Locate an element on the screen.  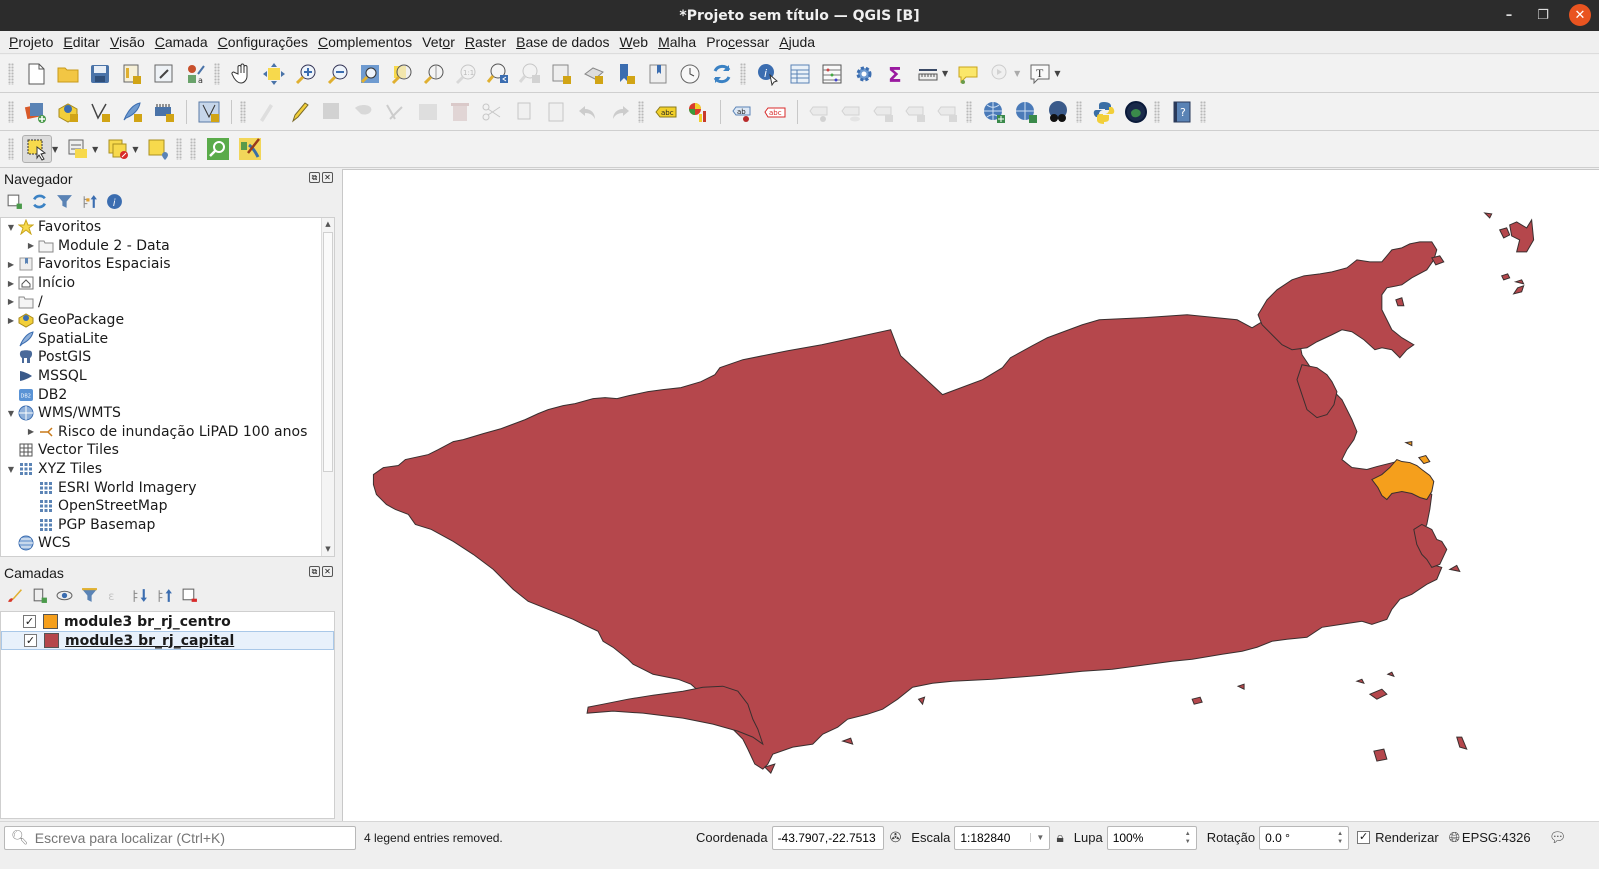
toggle-label-visibility-button is located at coordinates (852, 112).